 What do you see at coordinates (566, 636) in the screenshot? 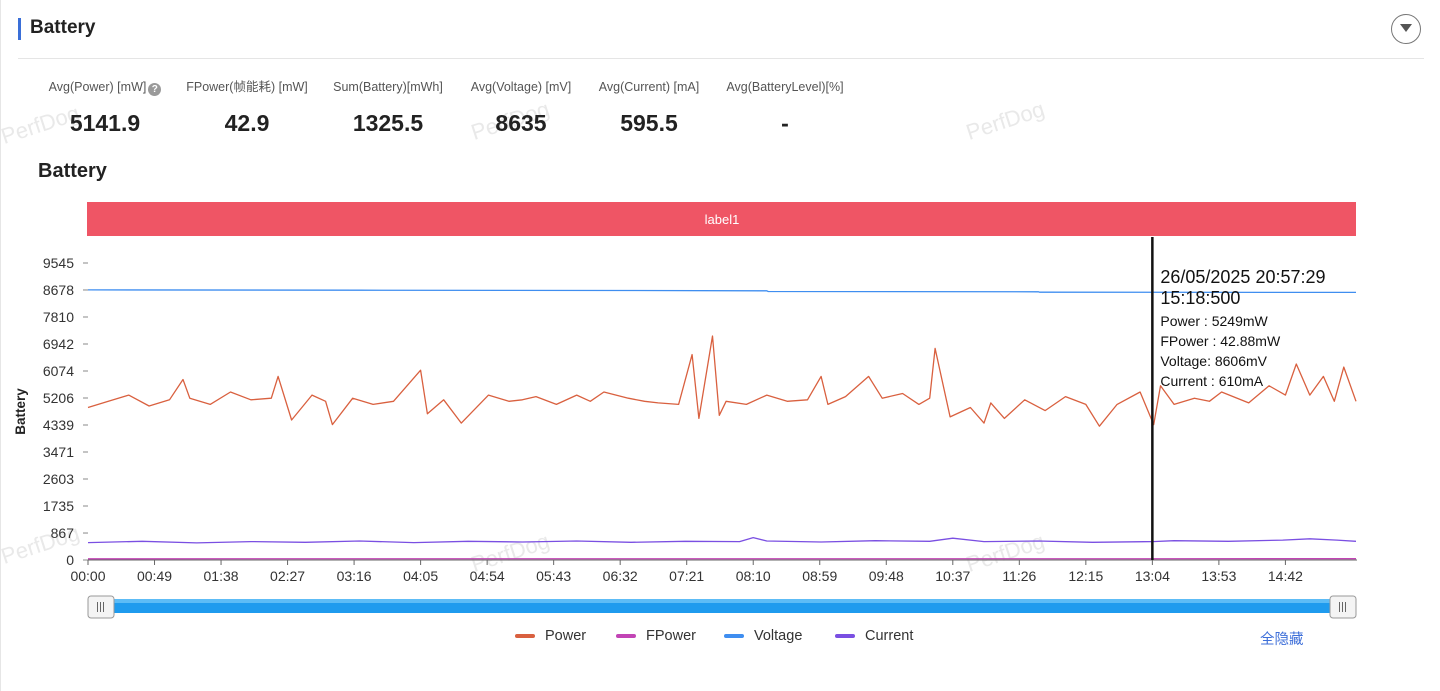
I see `legend-label: Power` at bounding box center [566, 636].